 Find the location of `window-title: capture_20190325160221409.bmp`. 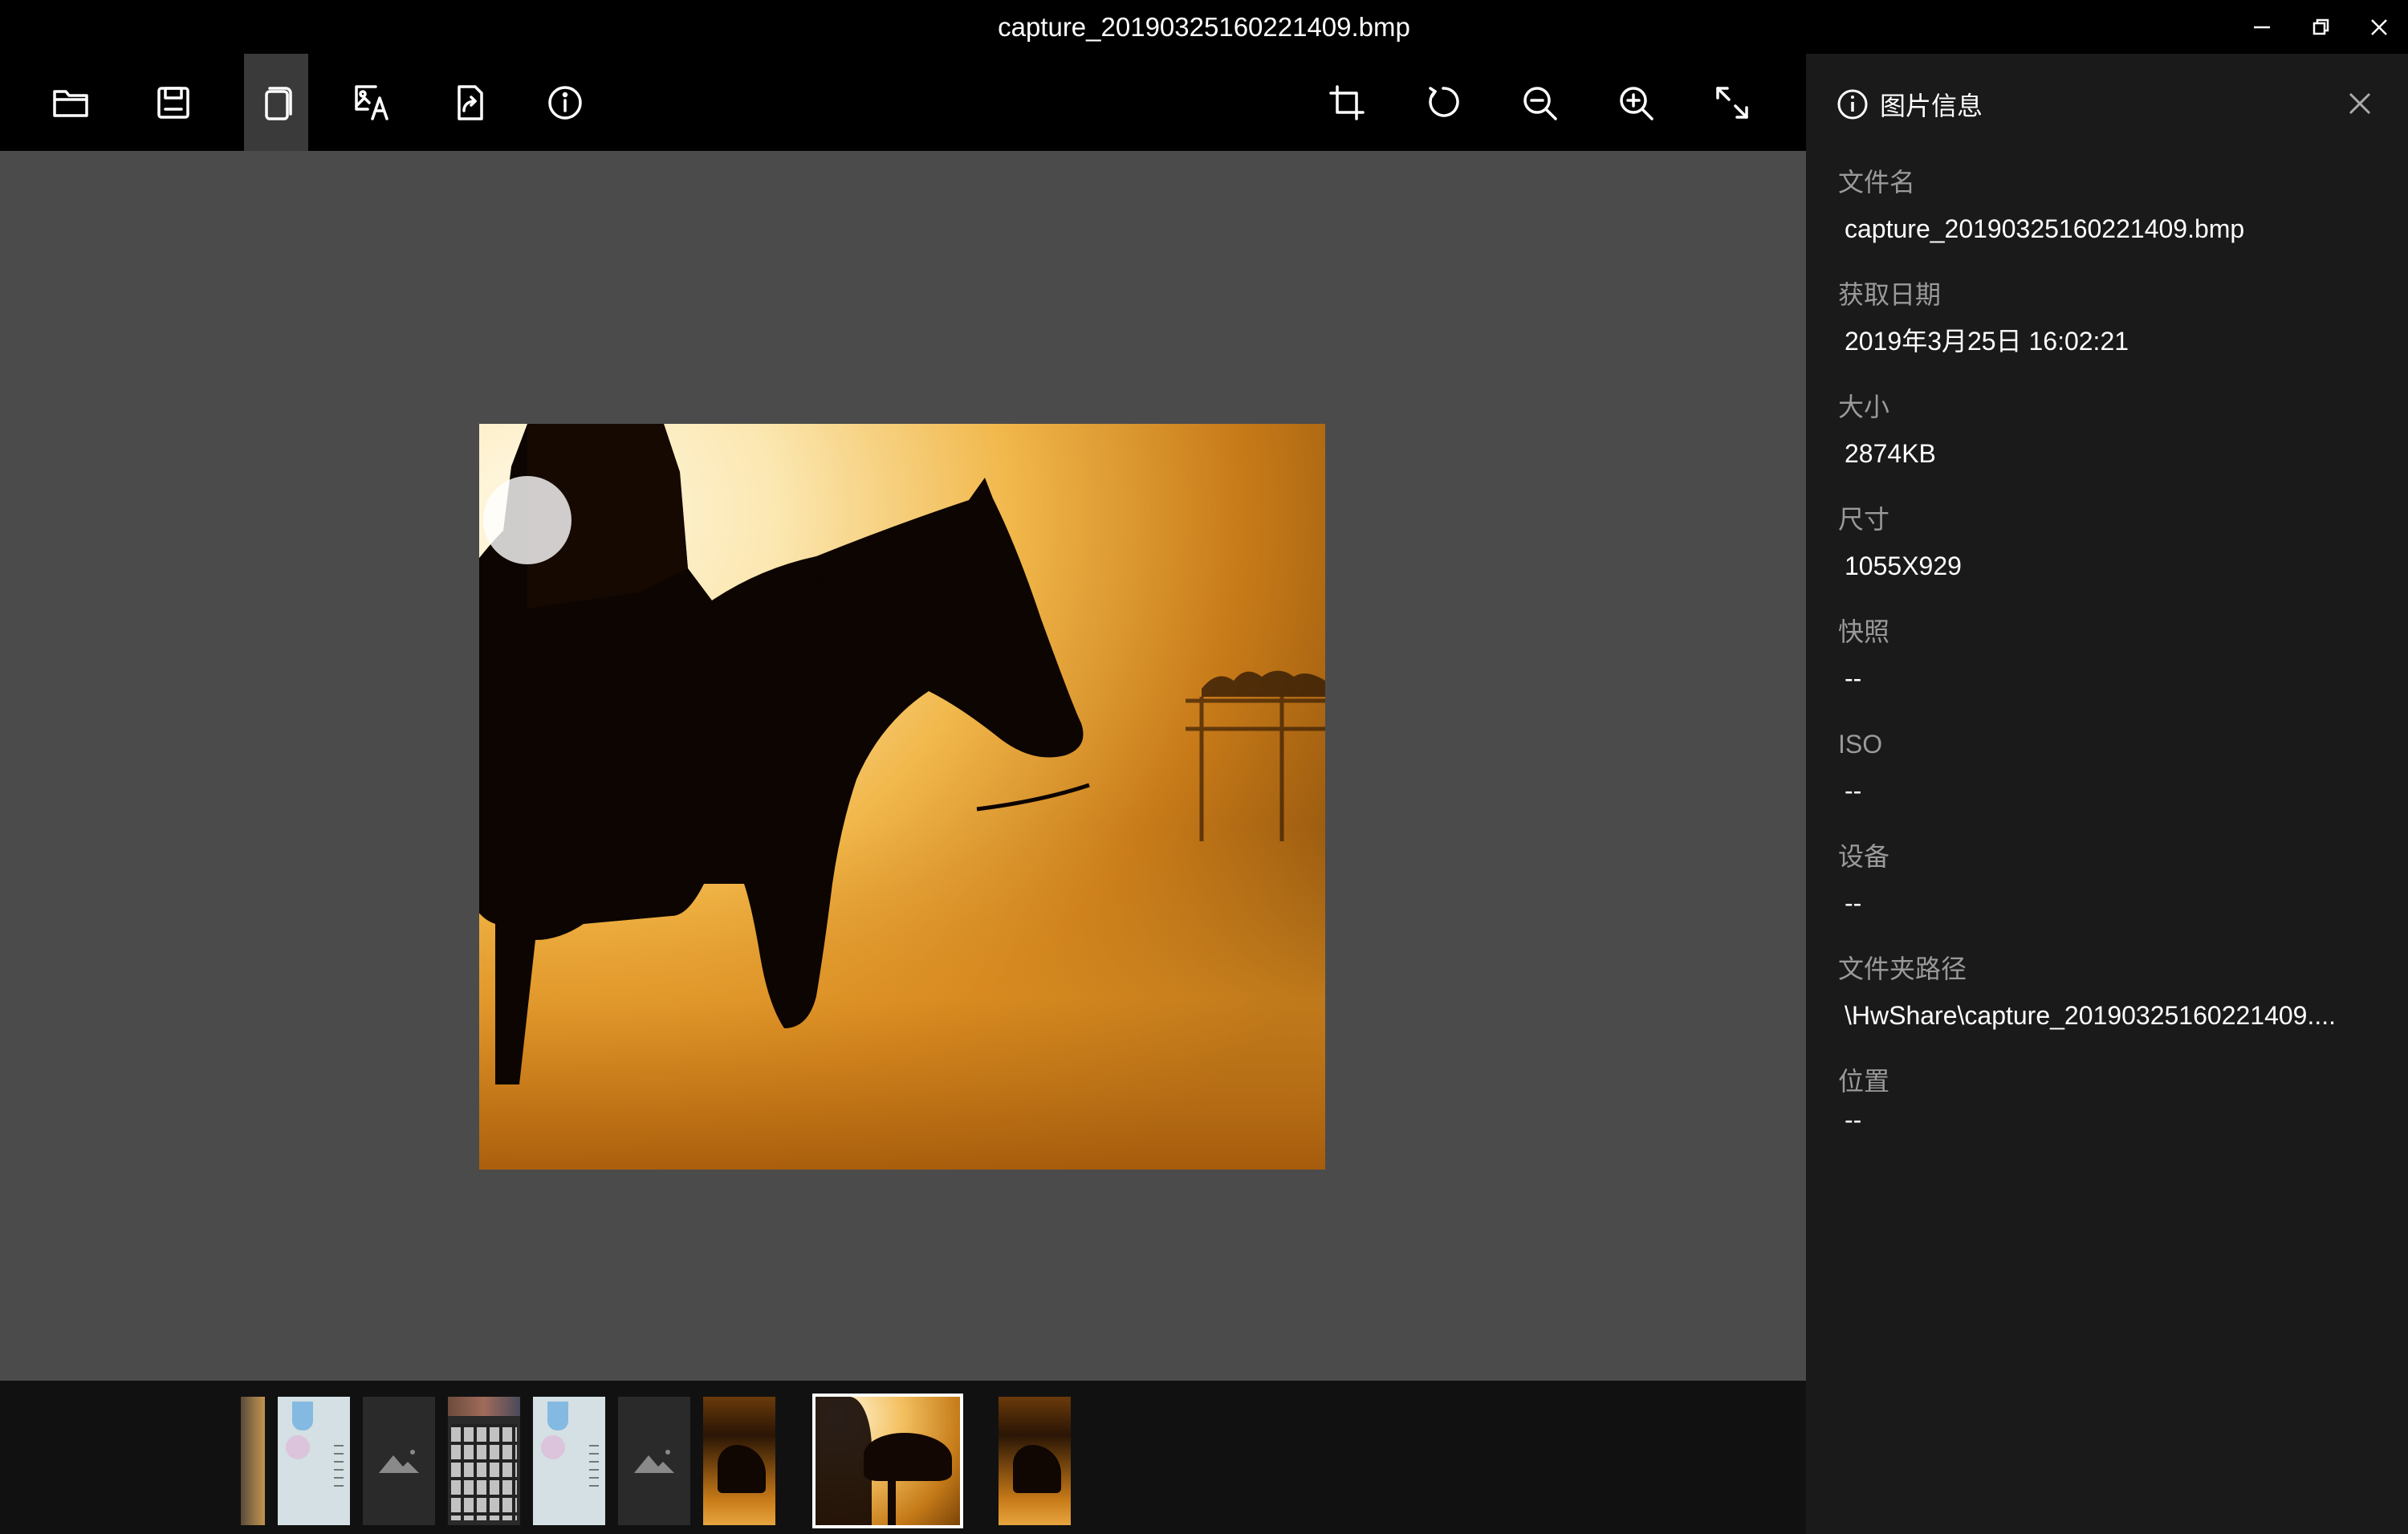

window-title: capture_20190325160221409.bmp is located at coordinates (1204, 27).